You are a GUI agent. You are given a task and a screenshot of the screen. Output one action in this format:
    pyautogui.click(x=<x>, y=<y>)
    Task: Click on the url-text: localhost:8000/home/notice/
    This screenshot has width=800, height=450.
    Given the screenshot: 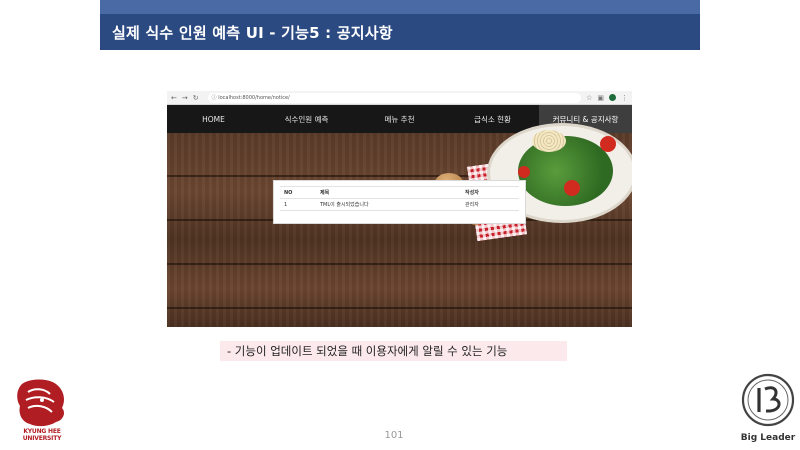 What is the action you would take?
    pyautogui.click(x=254, y=97)
    